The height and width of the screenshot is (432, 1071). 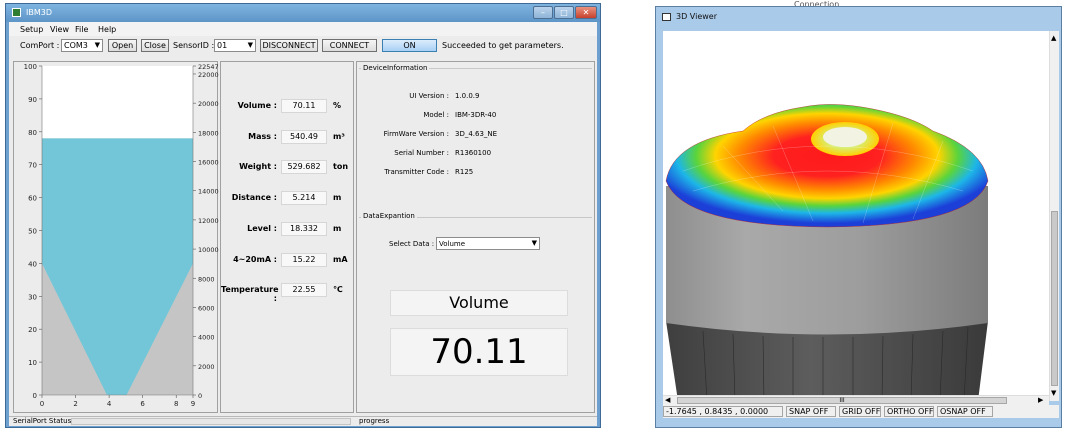 I want to click on ortho-toggle: ORTHO OFF, so click(x=909, y=411).